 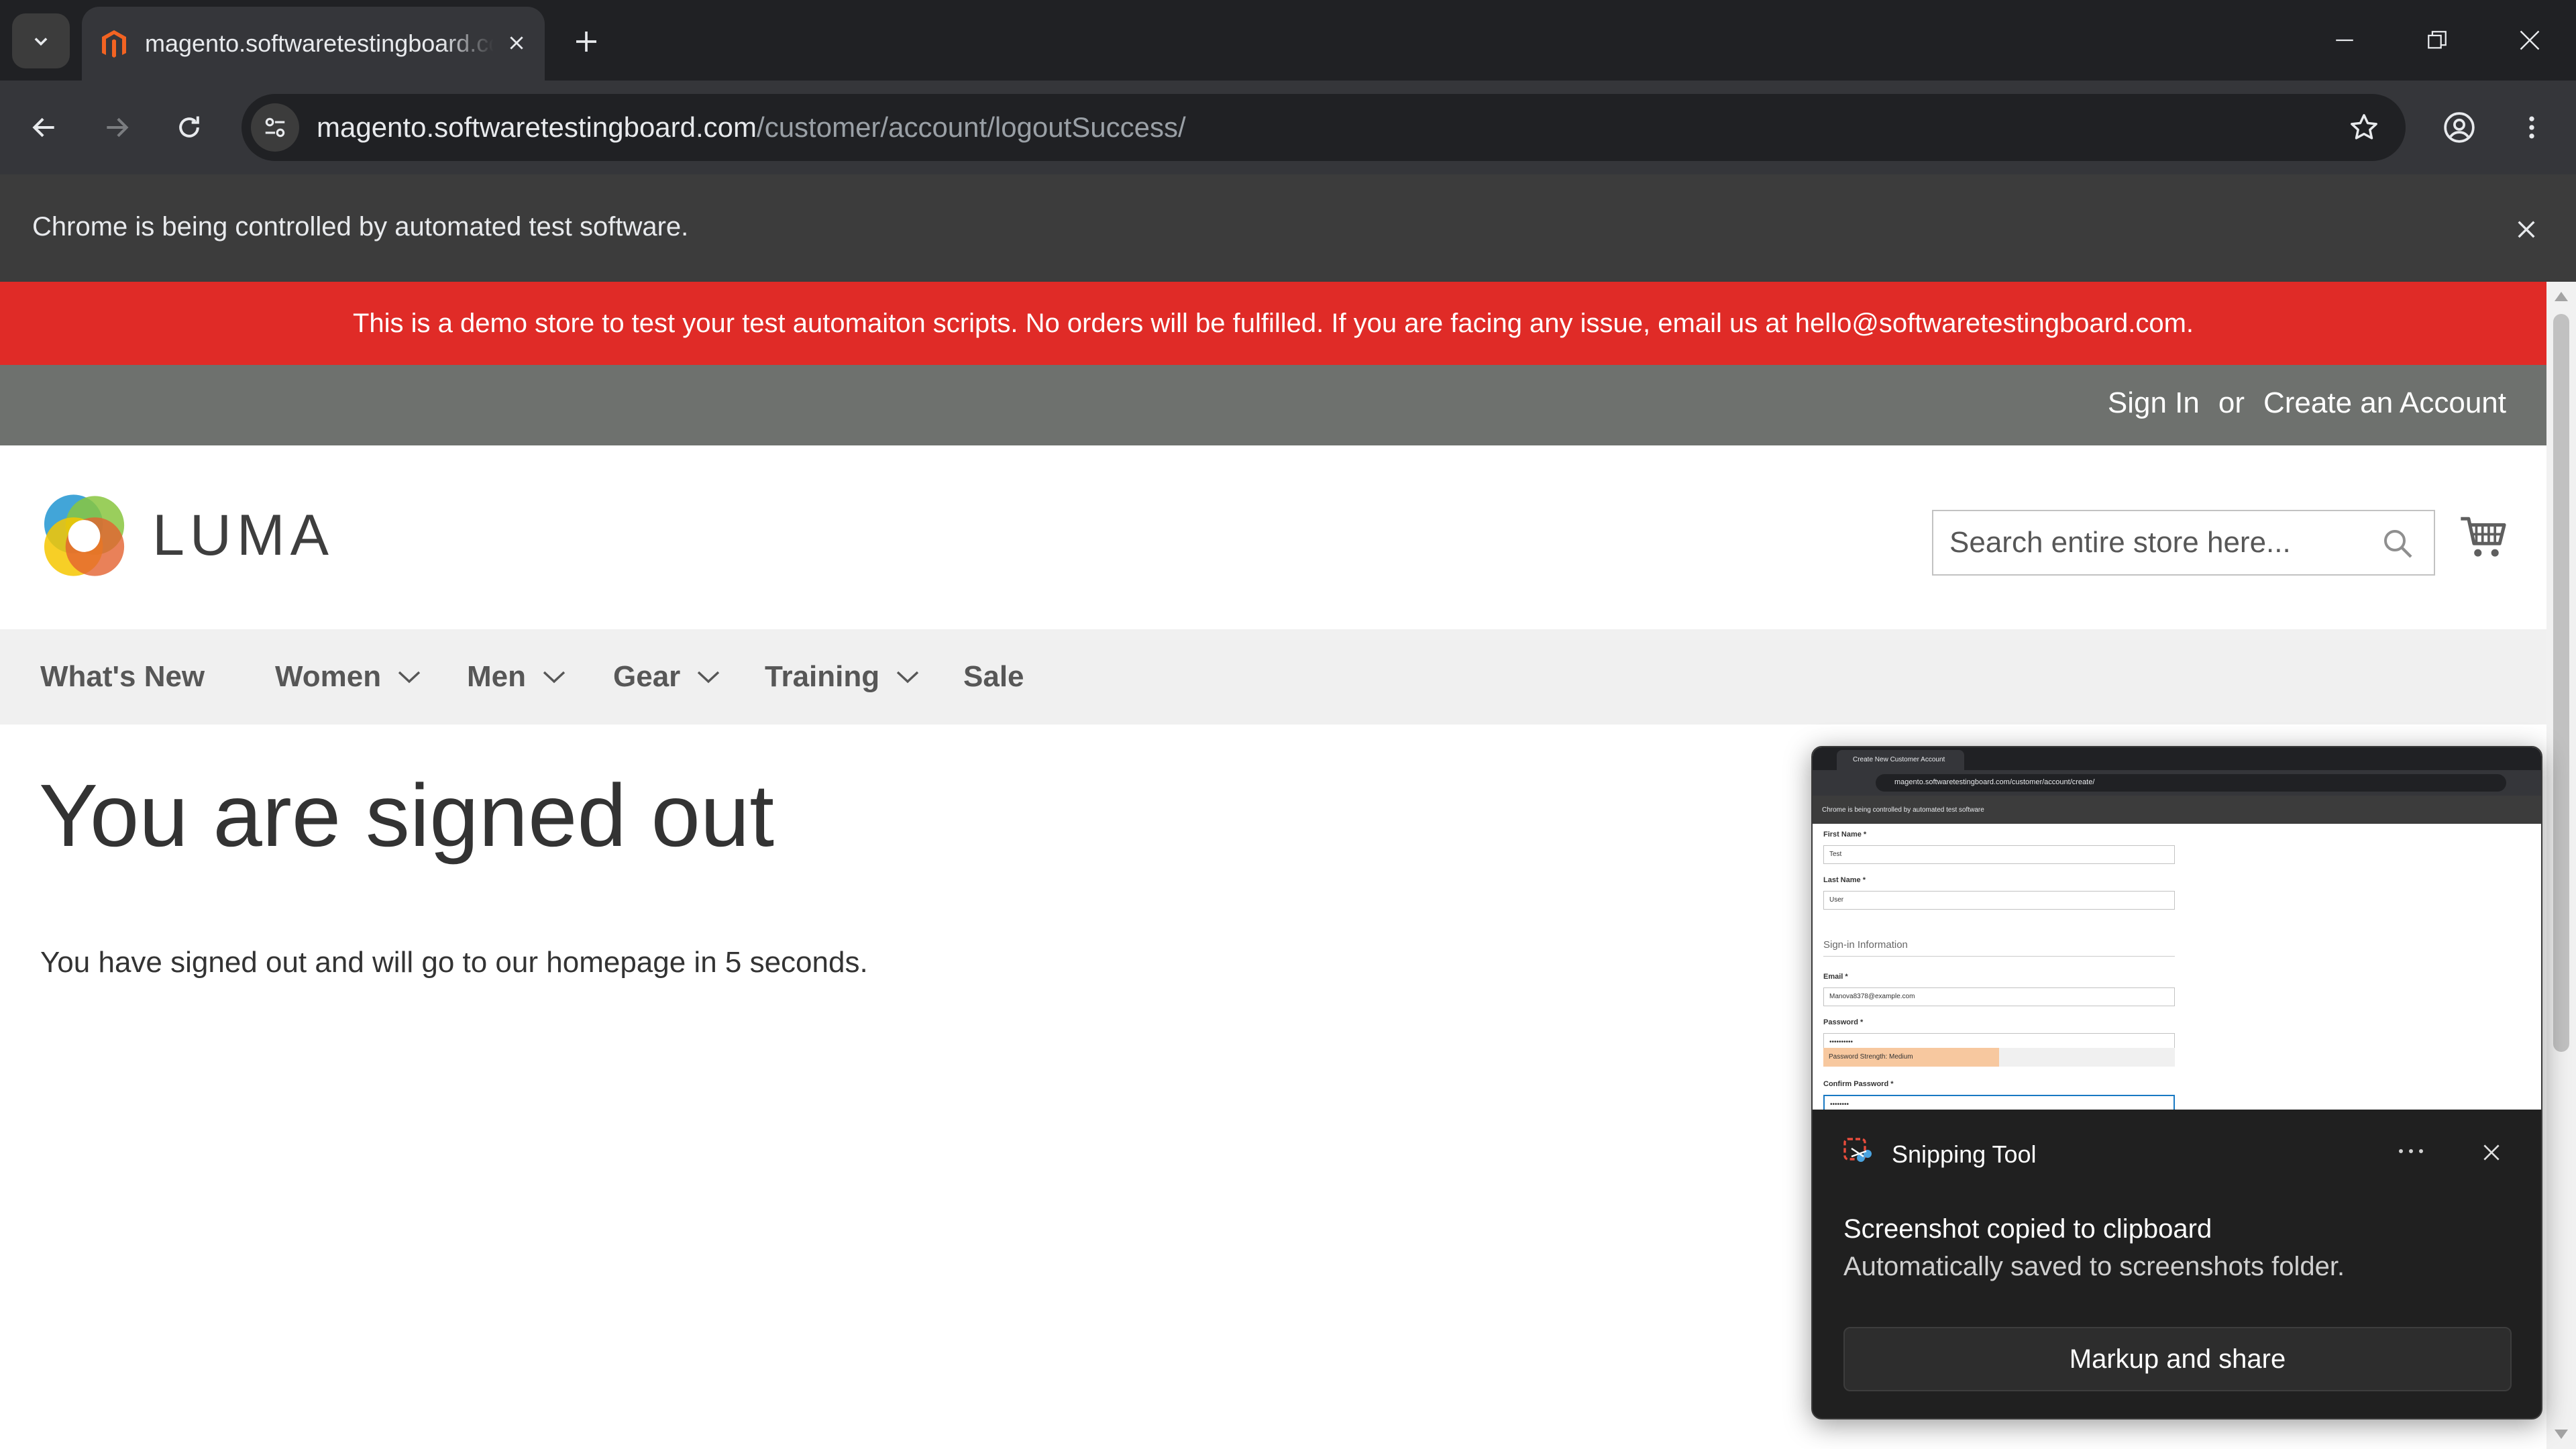 What do you see at coordinates (1843, 1022) in the screenshot?
I see `preview-password-label: Password *` at bounding box center [1843, 1022].